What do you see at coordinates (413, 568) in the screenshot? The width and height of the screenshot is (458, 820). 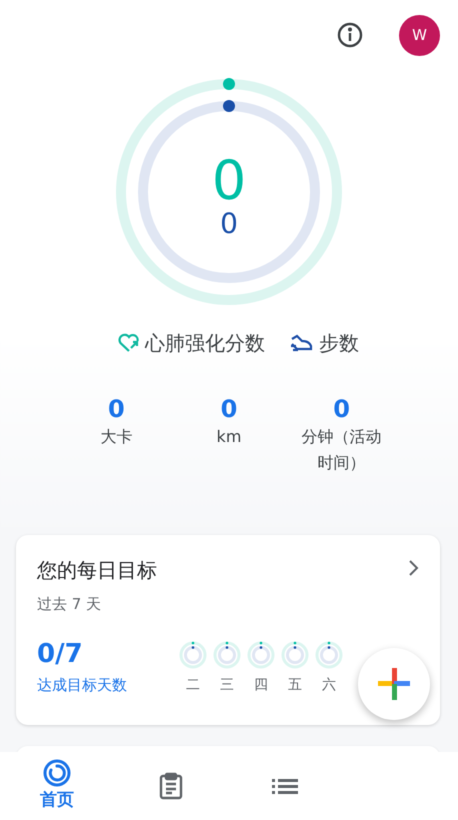 I see `chevron-right-icon` at bounding box center [413, 568].